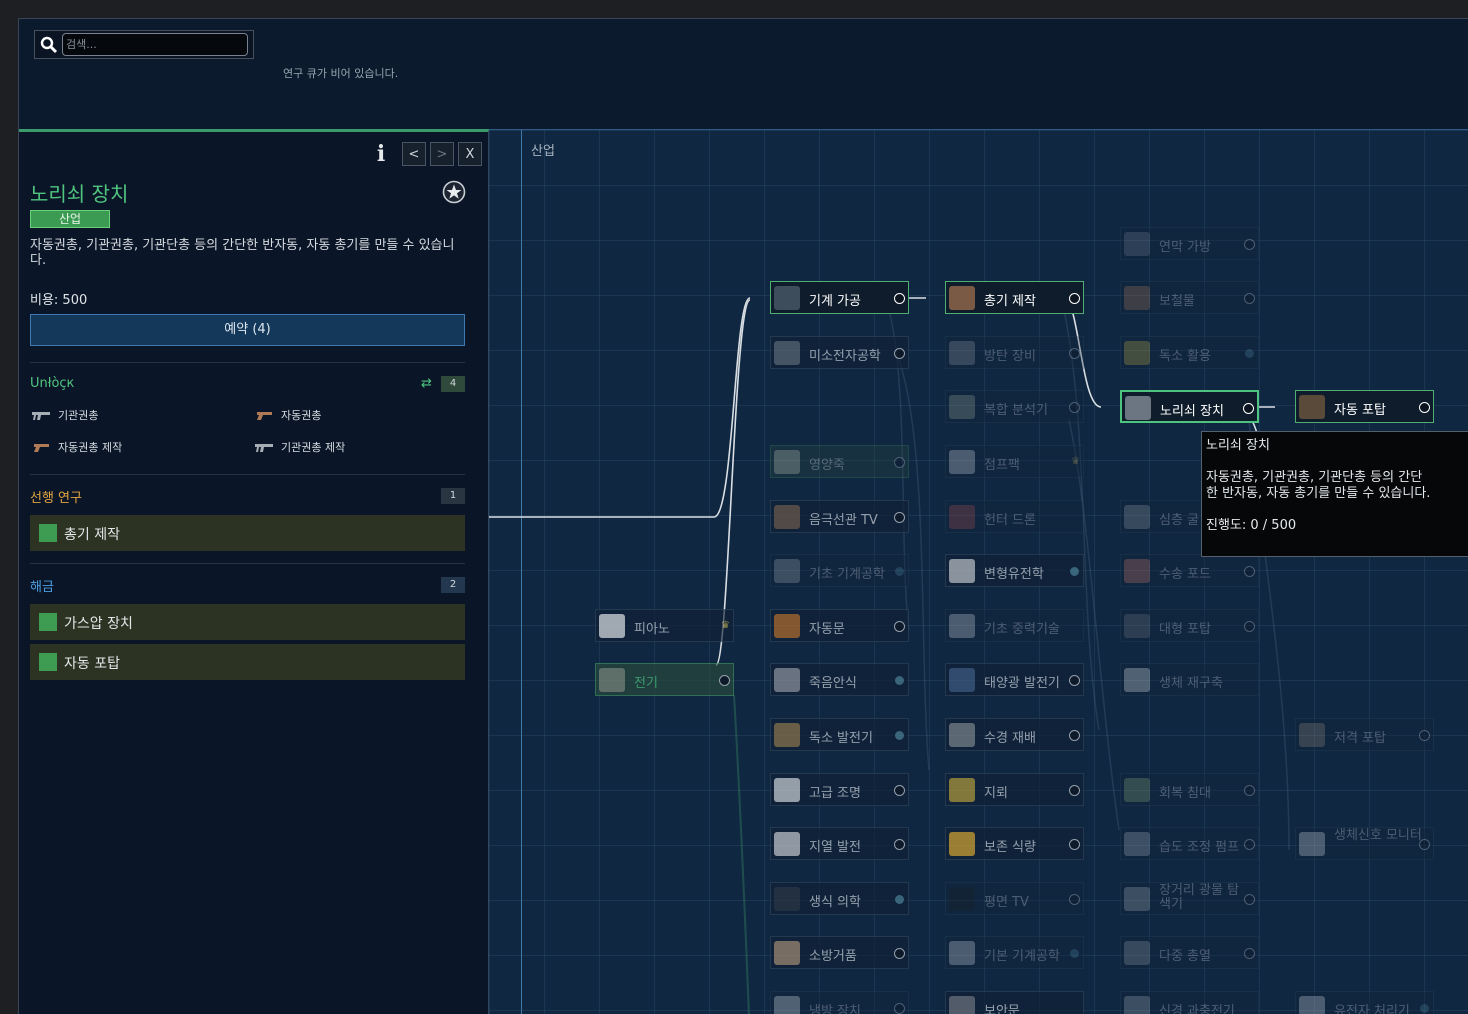 This screenshot has width=1468, height=1014. Describe the element at coordinates (1014, 352) in the screenshot. I see `research-node: 방탄 장비` at that location.